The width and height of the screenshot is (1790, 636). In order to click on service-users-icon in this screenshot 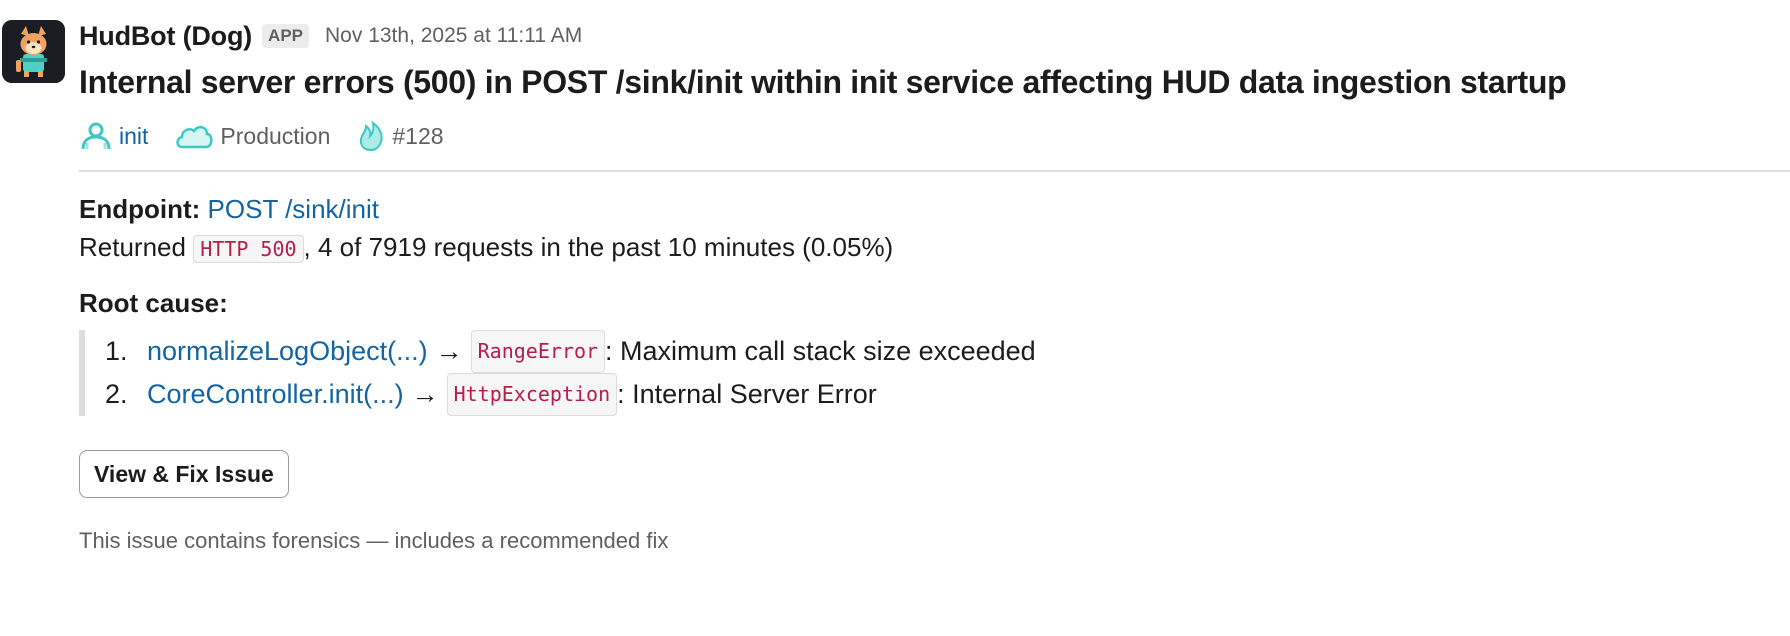, I will do `click(96, 136)`.